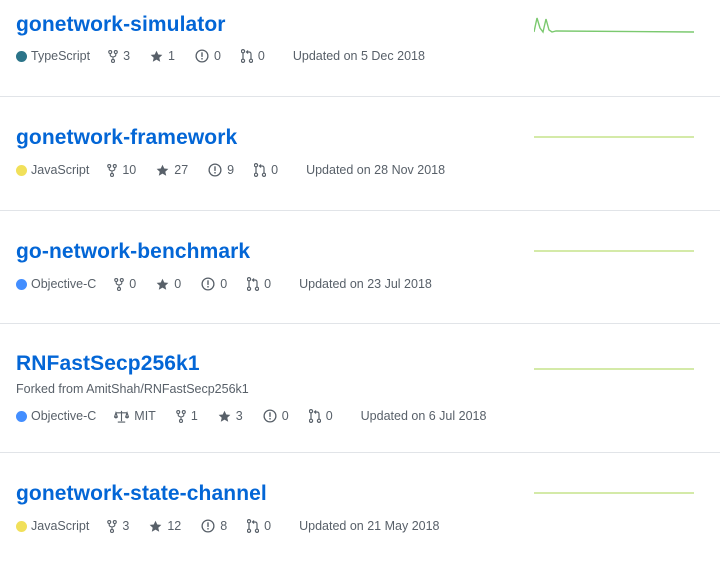  What do you see at coordinates (376, 170) in the screenshot?
I see `updated-timestamp: Updated on 28 Nov 2018` at bounding box center [376, 170].